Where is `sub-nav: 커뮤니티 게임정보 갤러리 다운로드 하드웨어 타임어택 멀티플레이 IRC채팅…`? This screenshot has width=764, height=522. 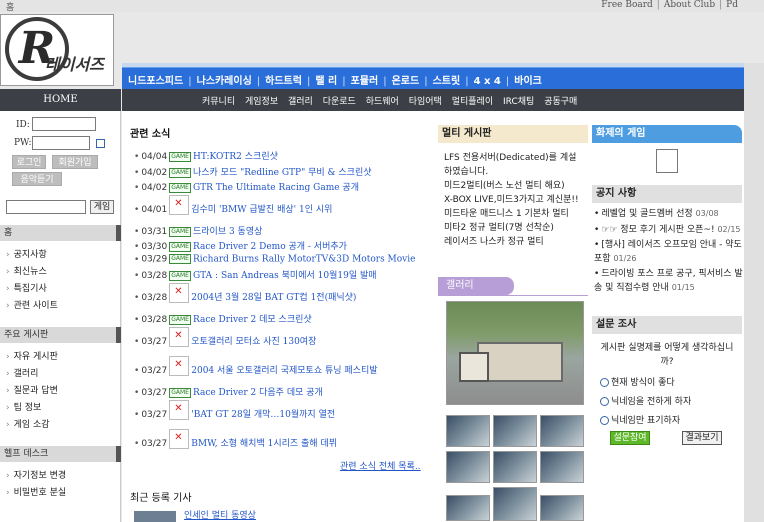 sub-nav: 커뮤니티 게임정보 갤러리 다운로드 하드웨어 타임어택 멀티플레이 IRC채팅… is located at coordinates (433, 100).